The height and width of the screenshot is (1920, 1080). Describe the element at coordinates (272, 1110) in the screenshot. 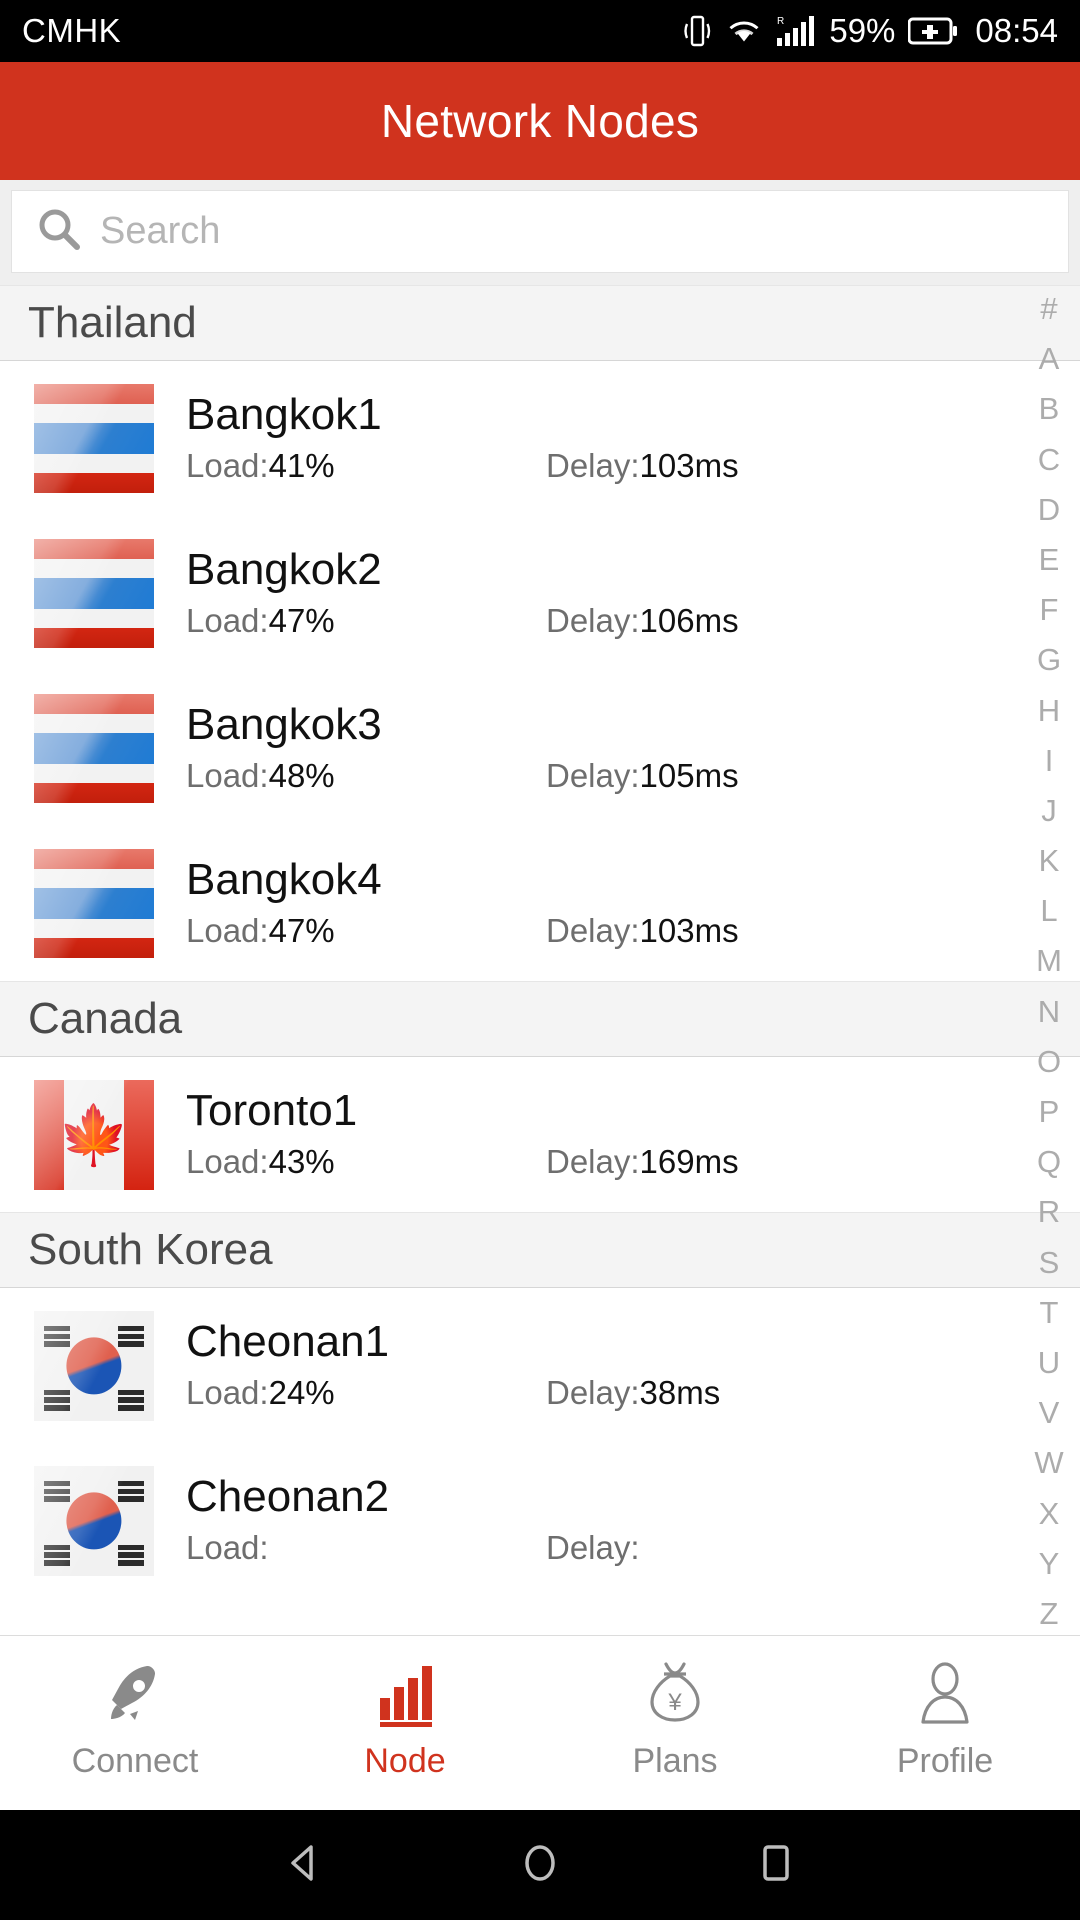

I see `node-name: Toronto1` at that location.